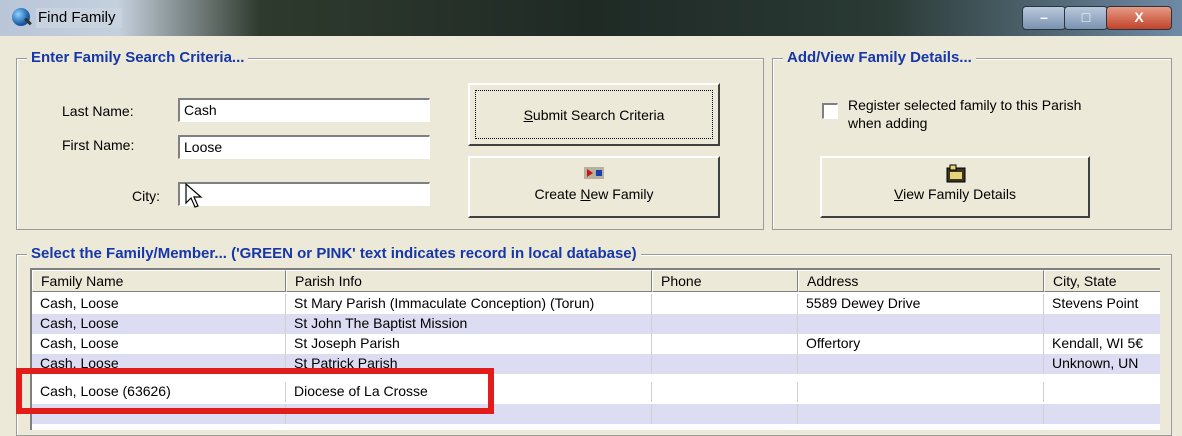 This screenshot has height=436, width=1182. What do you see at coordinates (98, 145) in the screenshot?
I see `first-name-label: First Name:` at bounding box center [98, 145].